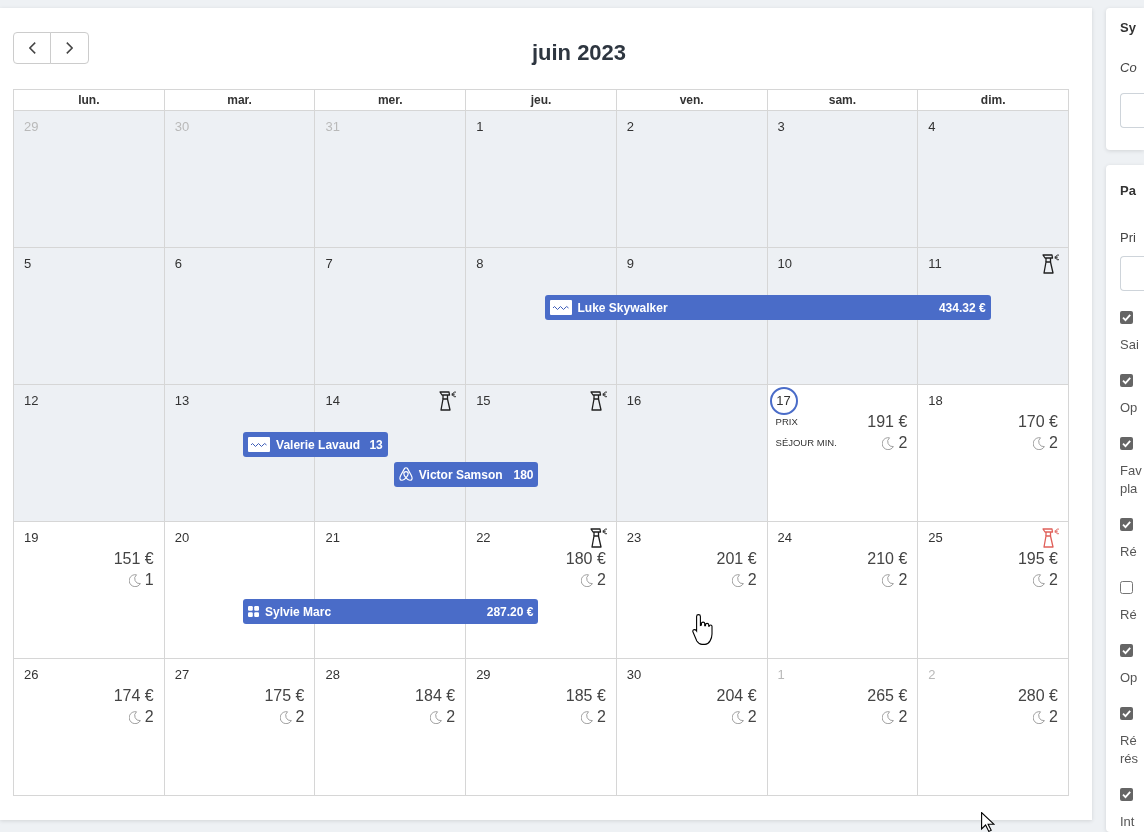 This screenshot has width=1144, height=832. Describe the element at coordinates (332, 675) in the screenshot. I see `day-number: 28` at that location.